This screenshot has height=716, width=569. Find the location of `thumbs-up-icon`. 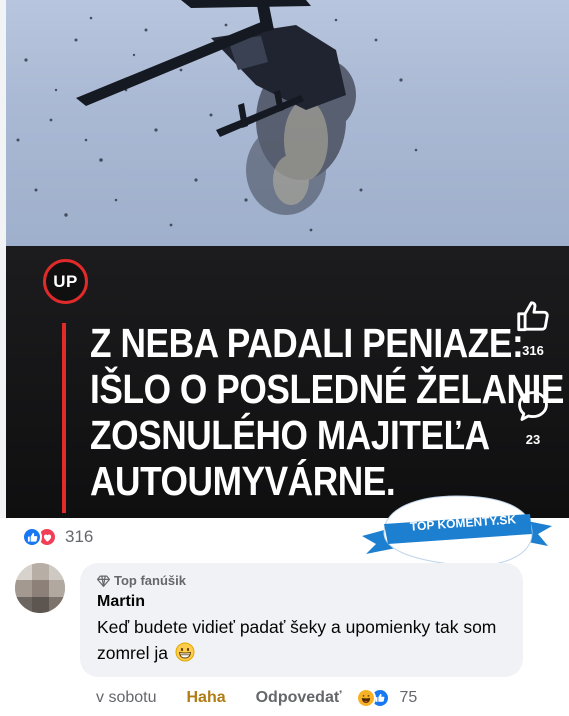

thumbs-up-icon is located at coordinates (533, 316).